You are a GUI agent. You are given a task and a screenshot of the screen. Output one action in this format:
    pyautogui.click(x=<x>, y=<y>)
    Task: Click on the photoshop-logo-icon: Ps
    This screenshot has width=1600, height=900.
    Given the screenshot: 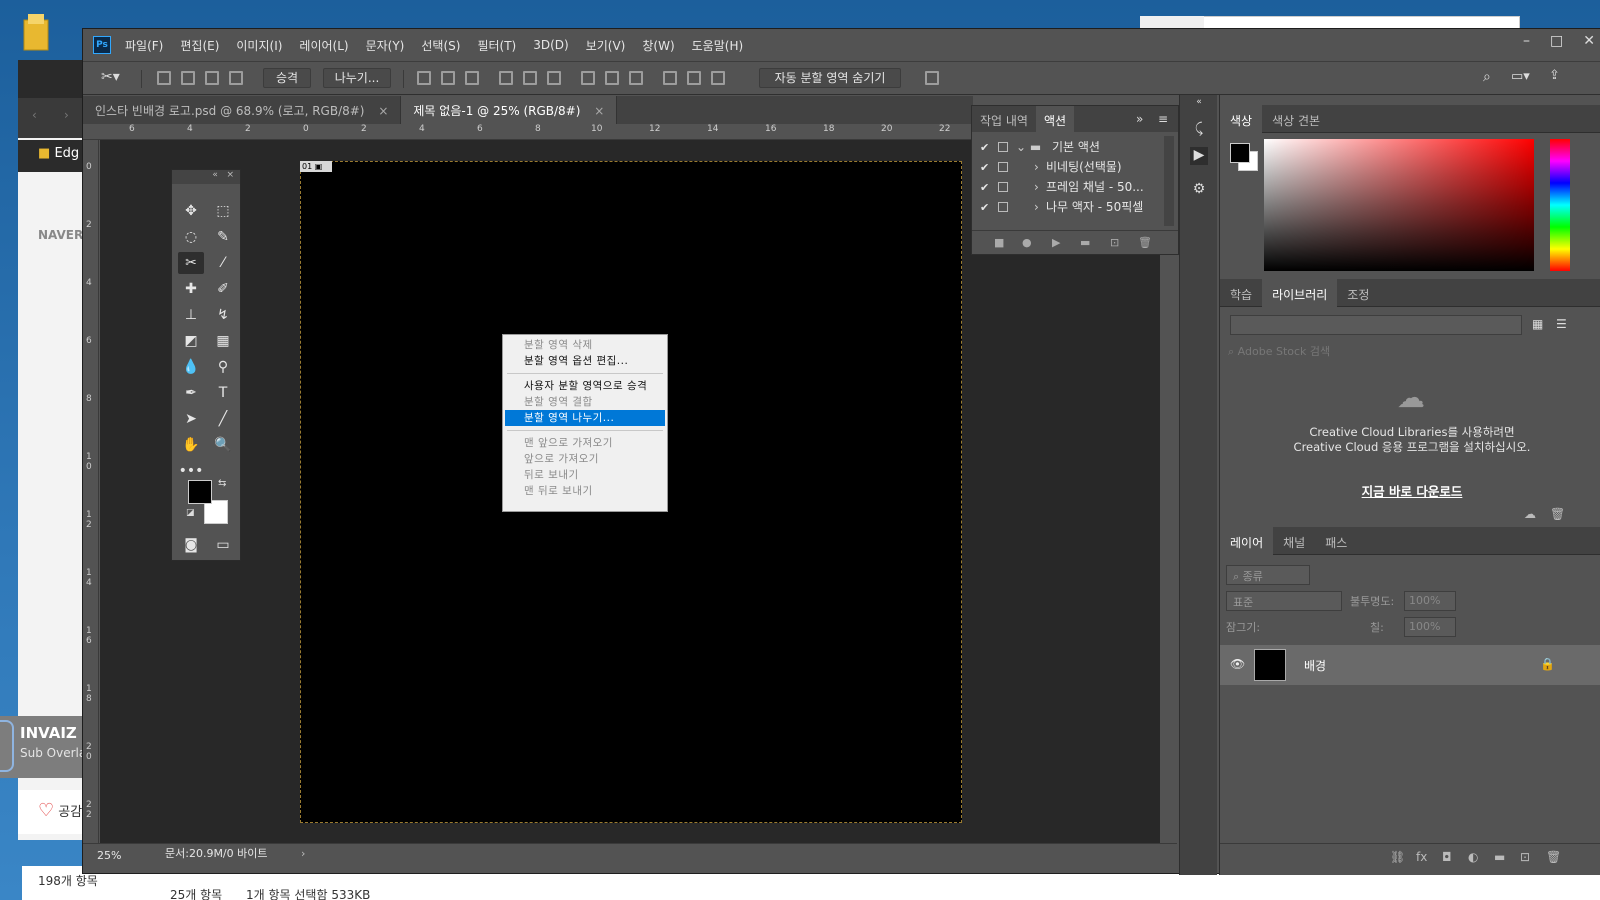 What is the action you would take?
    pyautogui.click(x=102, y=45)
    